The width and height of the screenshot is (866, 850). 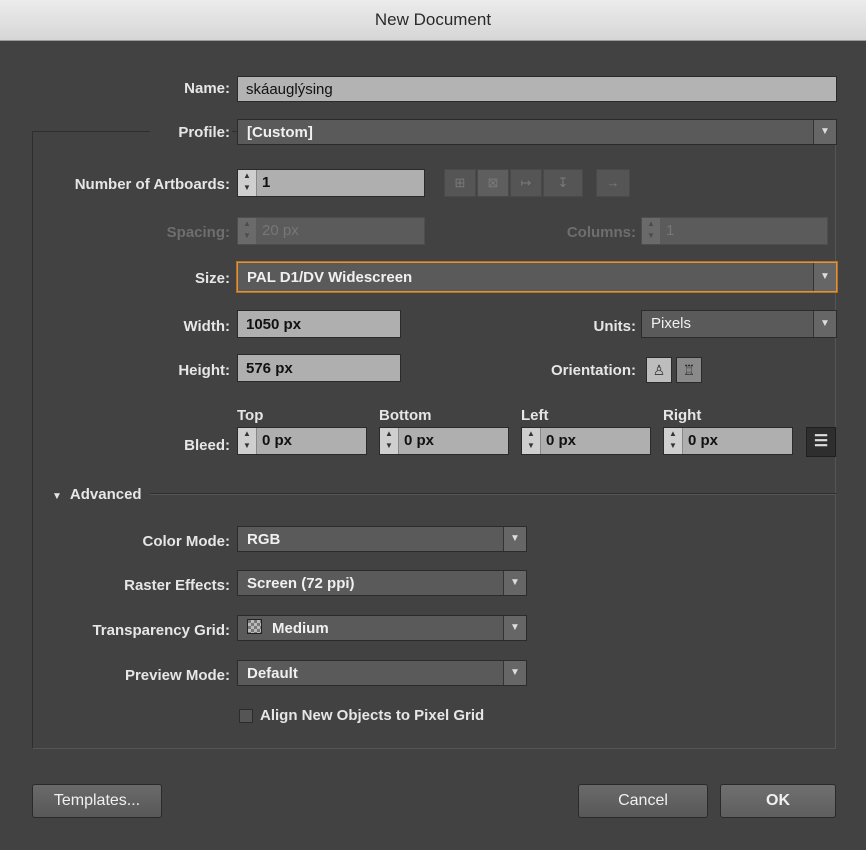 I want to click on orientation-label: Orientation:, so click(x=593, y=370).